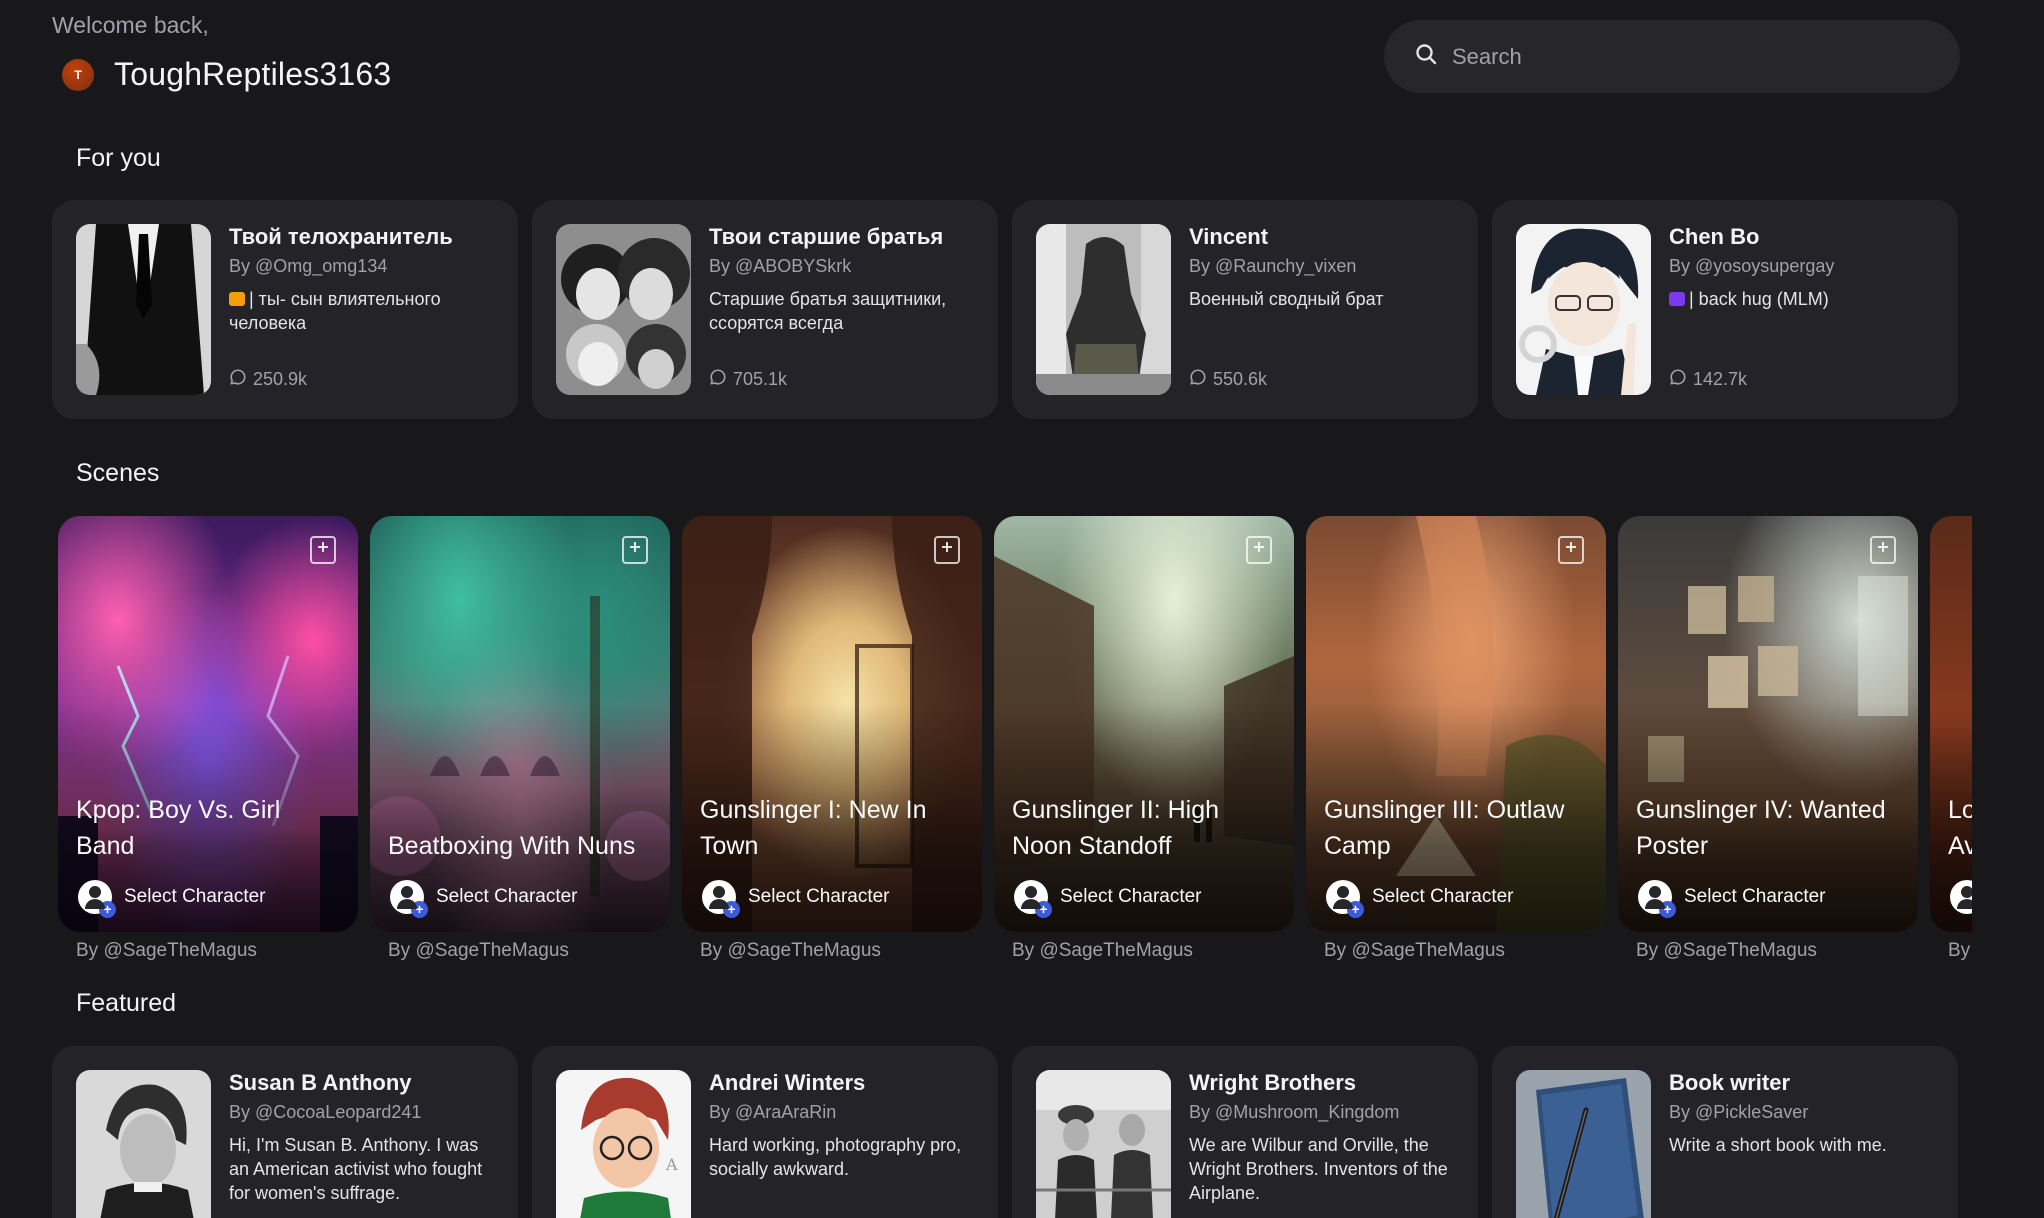 The width and height of the screenshot is (2044, 1218). What do you see at coordinates (671, 1164) in the screenshot?
I see `svg-text: A` at bounding box center [671, 1164].